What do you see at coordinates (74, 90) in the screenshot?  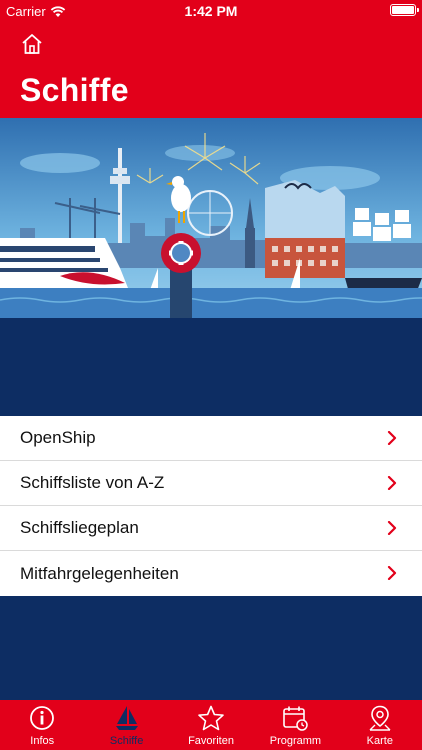 I see `page-title: Schiffe` at bounding box center [74, 90].